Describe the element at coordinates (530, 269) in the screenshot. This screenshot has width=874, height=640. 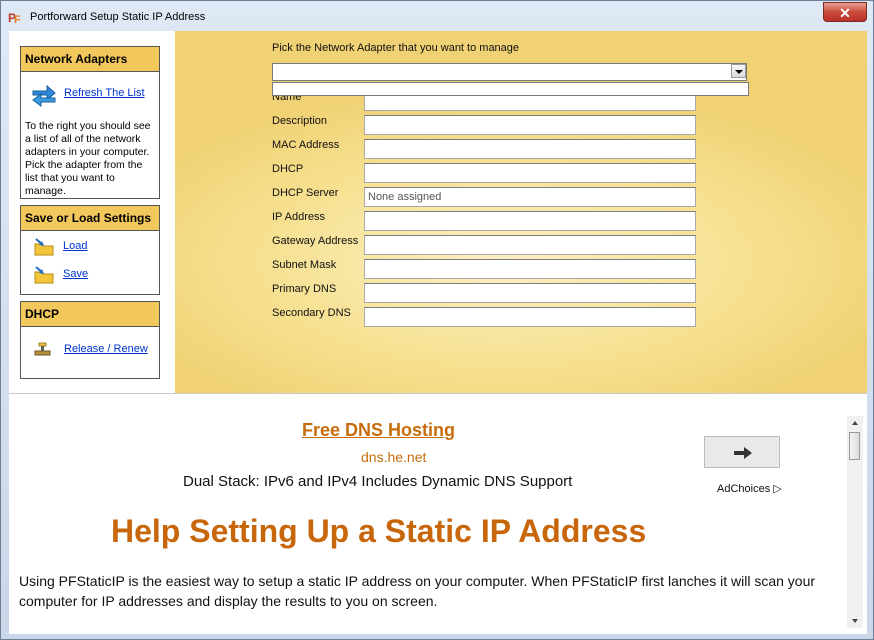
I see `subnet-mask-field` at that location.